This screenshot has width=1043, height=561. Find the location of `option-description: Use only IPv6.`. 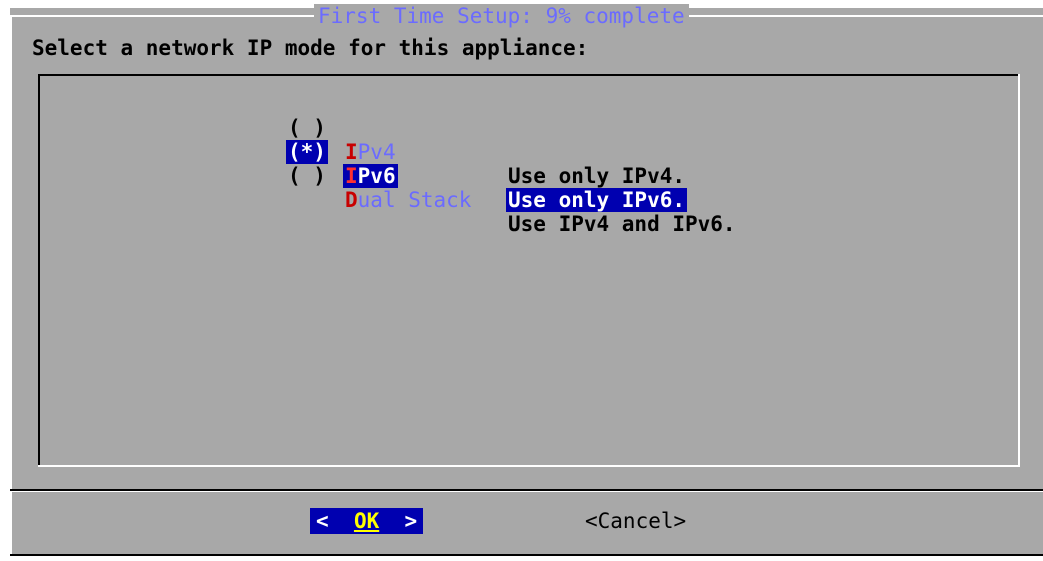

option-description: Use only IPv6. is located at coordinates (597, 200).